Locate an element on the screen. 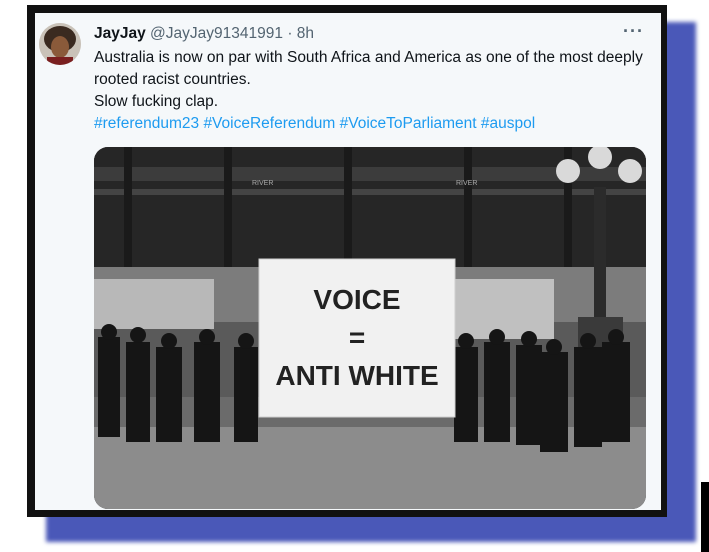  tweet-text-line: Slow fucking clap. is located at coordinates (156, 101).